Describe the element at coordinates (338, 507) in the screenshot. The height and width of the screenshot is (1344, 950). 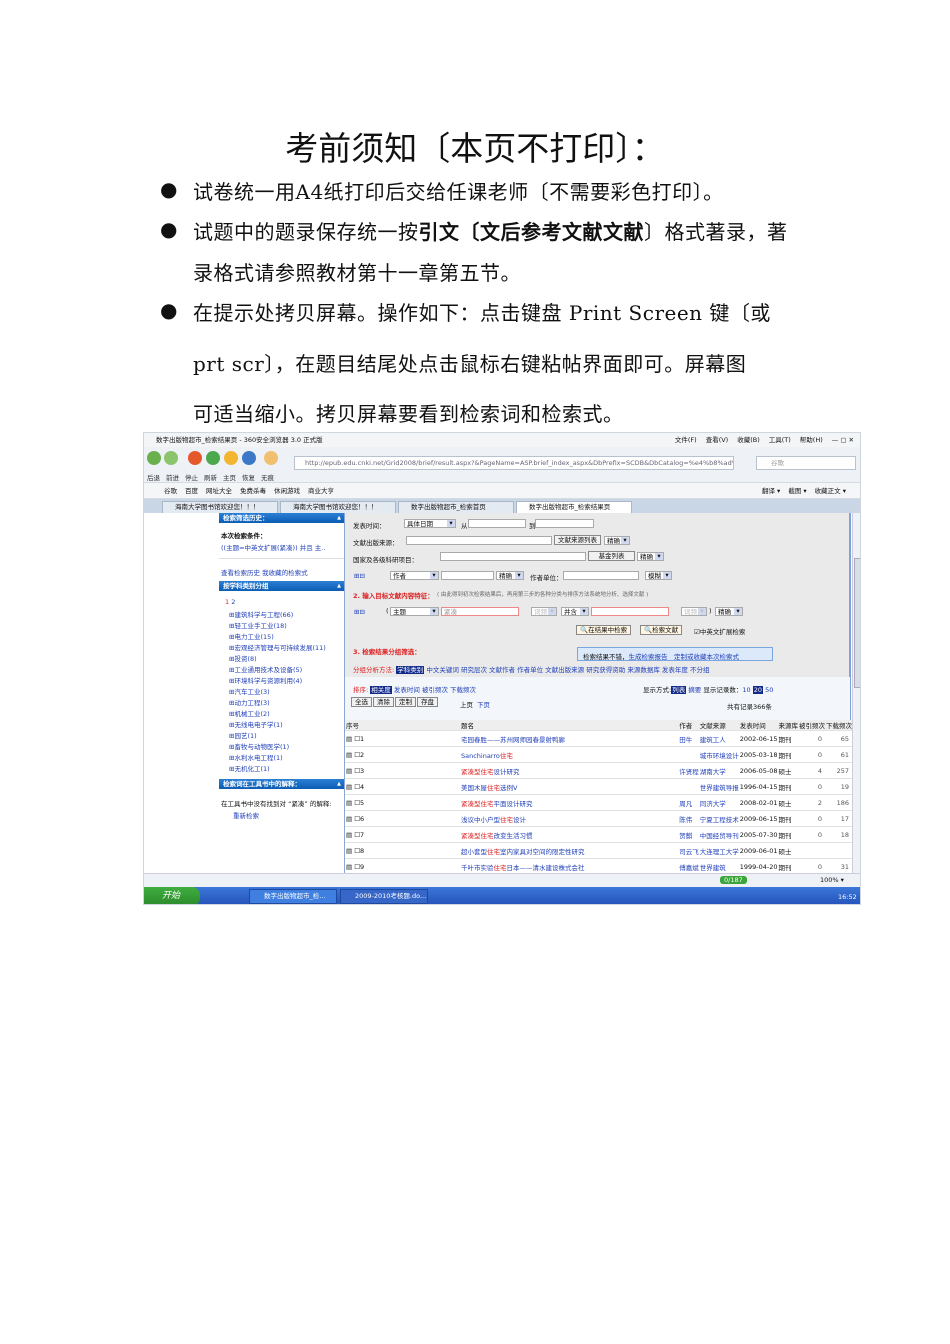
I see `tab-2: 海南大学图书馆欢迎您！！！` at that location.